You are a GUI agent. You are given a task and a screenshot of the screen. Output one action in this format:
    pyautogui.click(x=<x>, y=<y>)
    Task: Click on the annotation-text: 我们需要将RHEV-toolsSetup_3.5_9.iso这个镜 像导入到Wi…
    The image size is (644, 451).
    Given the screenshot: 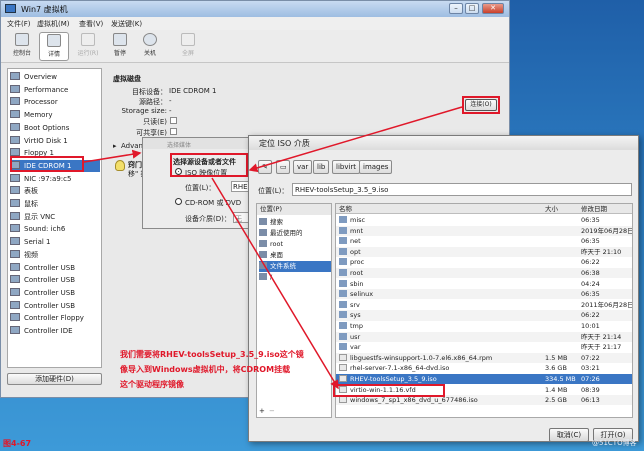 What is the action you would take?
    pyautogui.click(x=229, y=369)
    